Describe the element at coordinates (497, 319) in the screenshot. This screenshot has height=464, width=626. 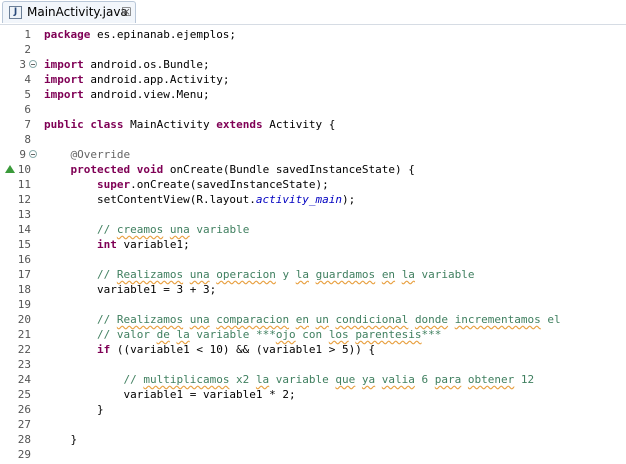
I see `spelling-flag: incrementamos` at that location.